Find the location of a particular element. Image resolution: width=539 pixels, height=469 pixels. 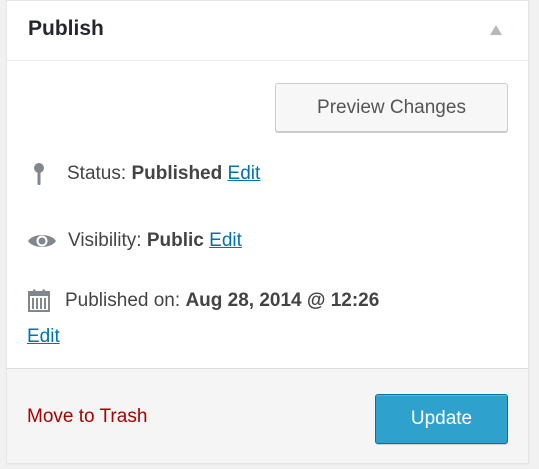

status-row: Status: Published Edit is located at coordinates (143, 174).